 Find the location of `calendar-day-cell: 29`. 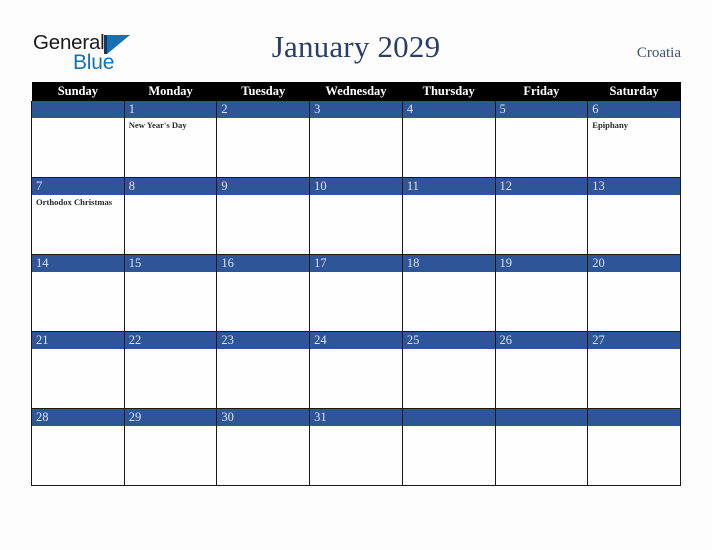

calendar-day-cell: 29 is located at coordinates (170, 447).